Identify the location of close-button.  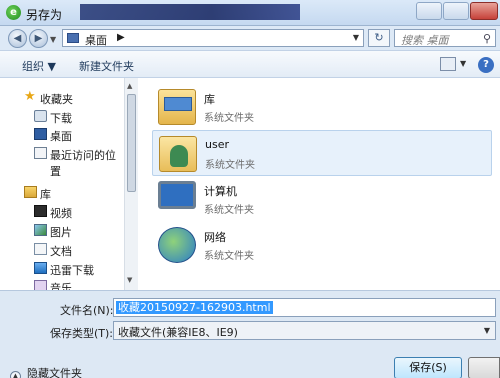
(484, 11).